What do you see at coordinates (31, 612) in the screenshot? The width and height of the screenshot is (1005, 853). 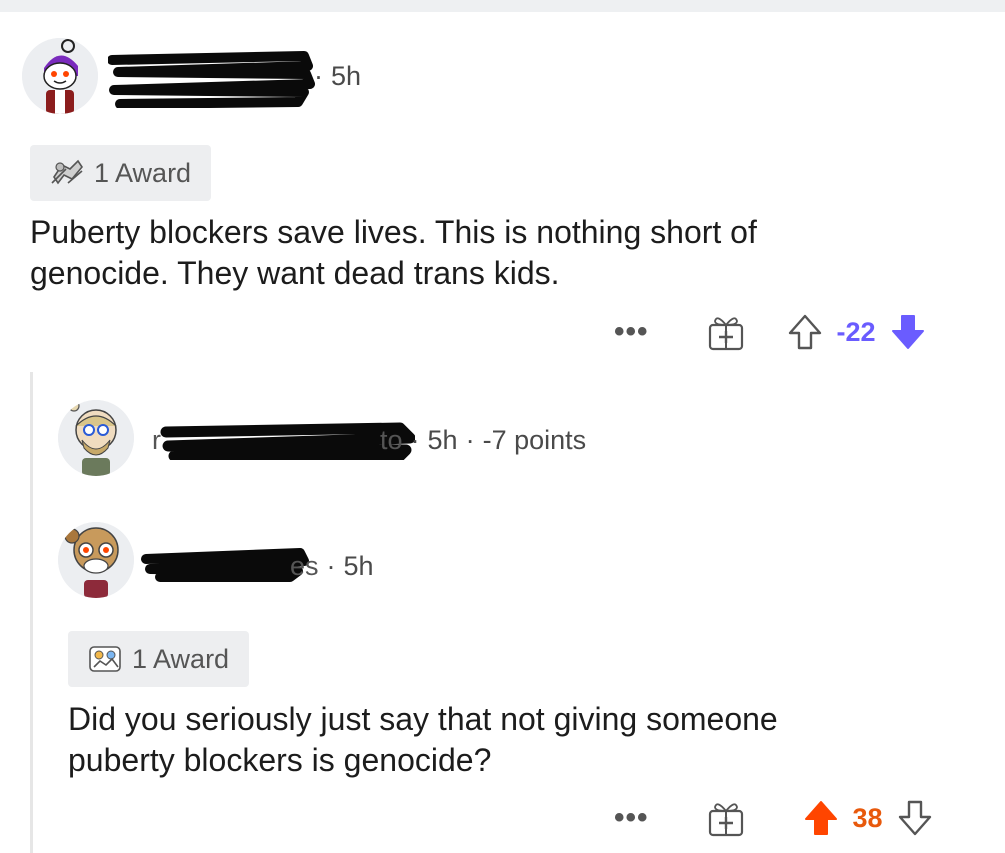 I see `thread-line` at bounding box center [31, 612].